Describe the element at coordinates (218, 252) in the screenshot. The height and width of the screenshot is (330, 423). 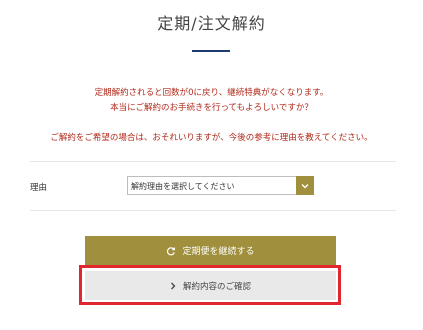
I see `continue-subscription-label: 定期便を継続する` at that location.